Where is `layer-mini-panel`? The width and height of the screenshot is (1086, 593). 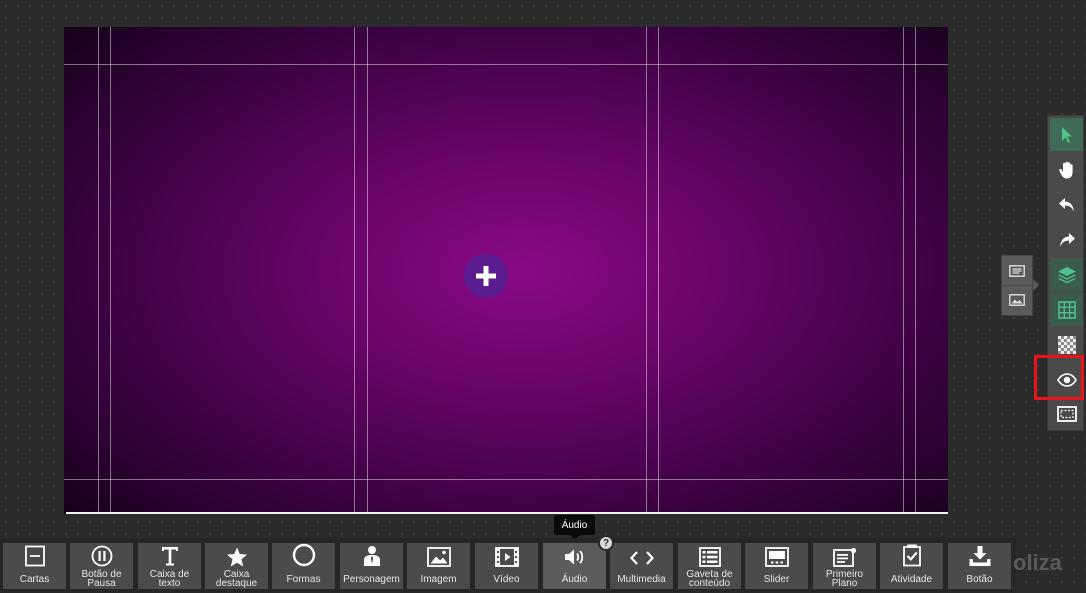
layer-mini-panel is located at coordinates (1017, 285).